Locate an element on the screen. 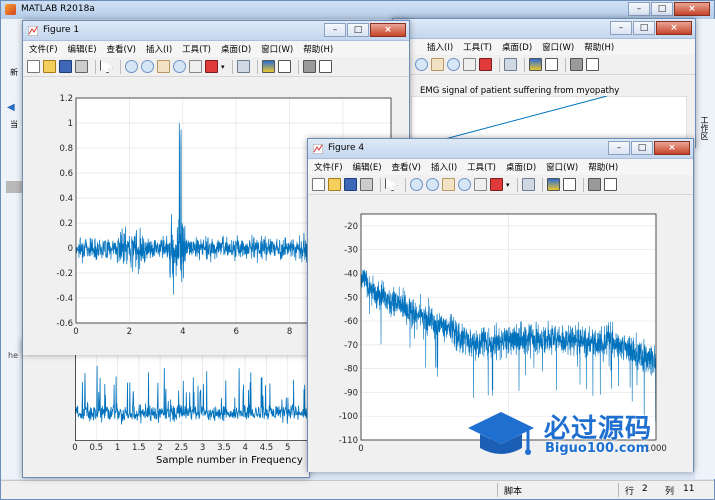  figure4-y-tick-label: -90 is located at coordinates (351, 393).